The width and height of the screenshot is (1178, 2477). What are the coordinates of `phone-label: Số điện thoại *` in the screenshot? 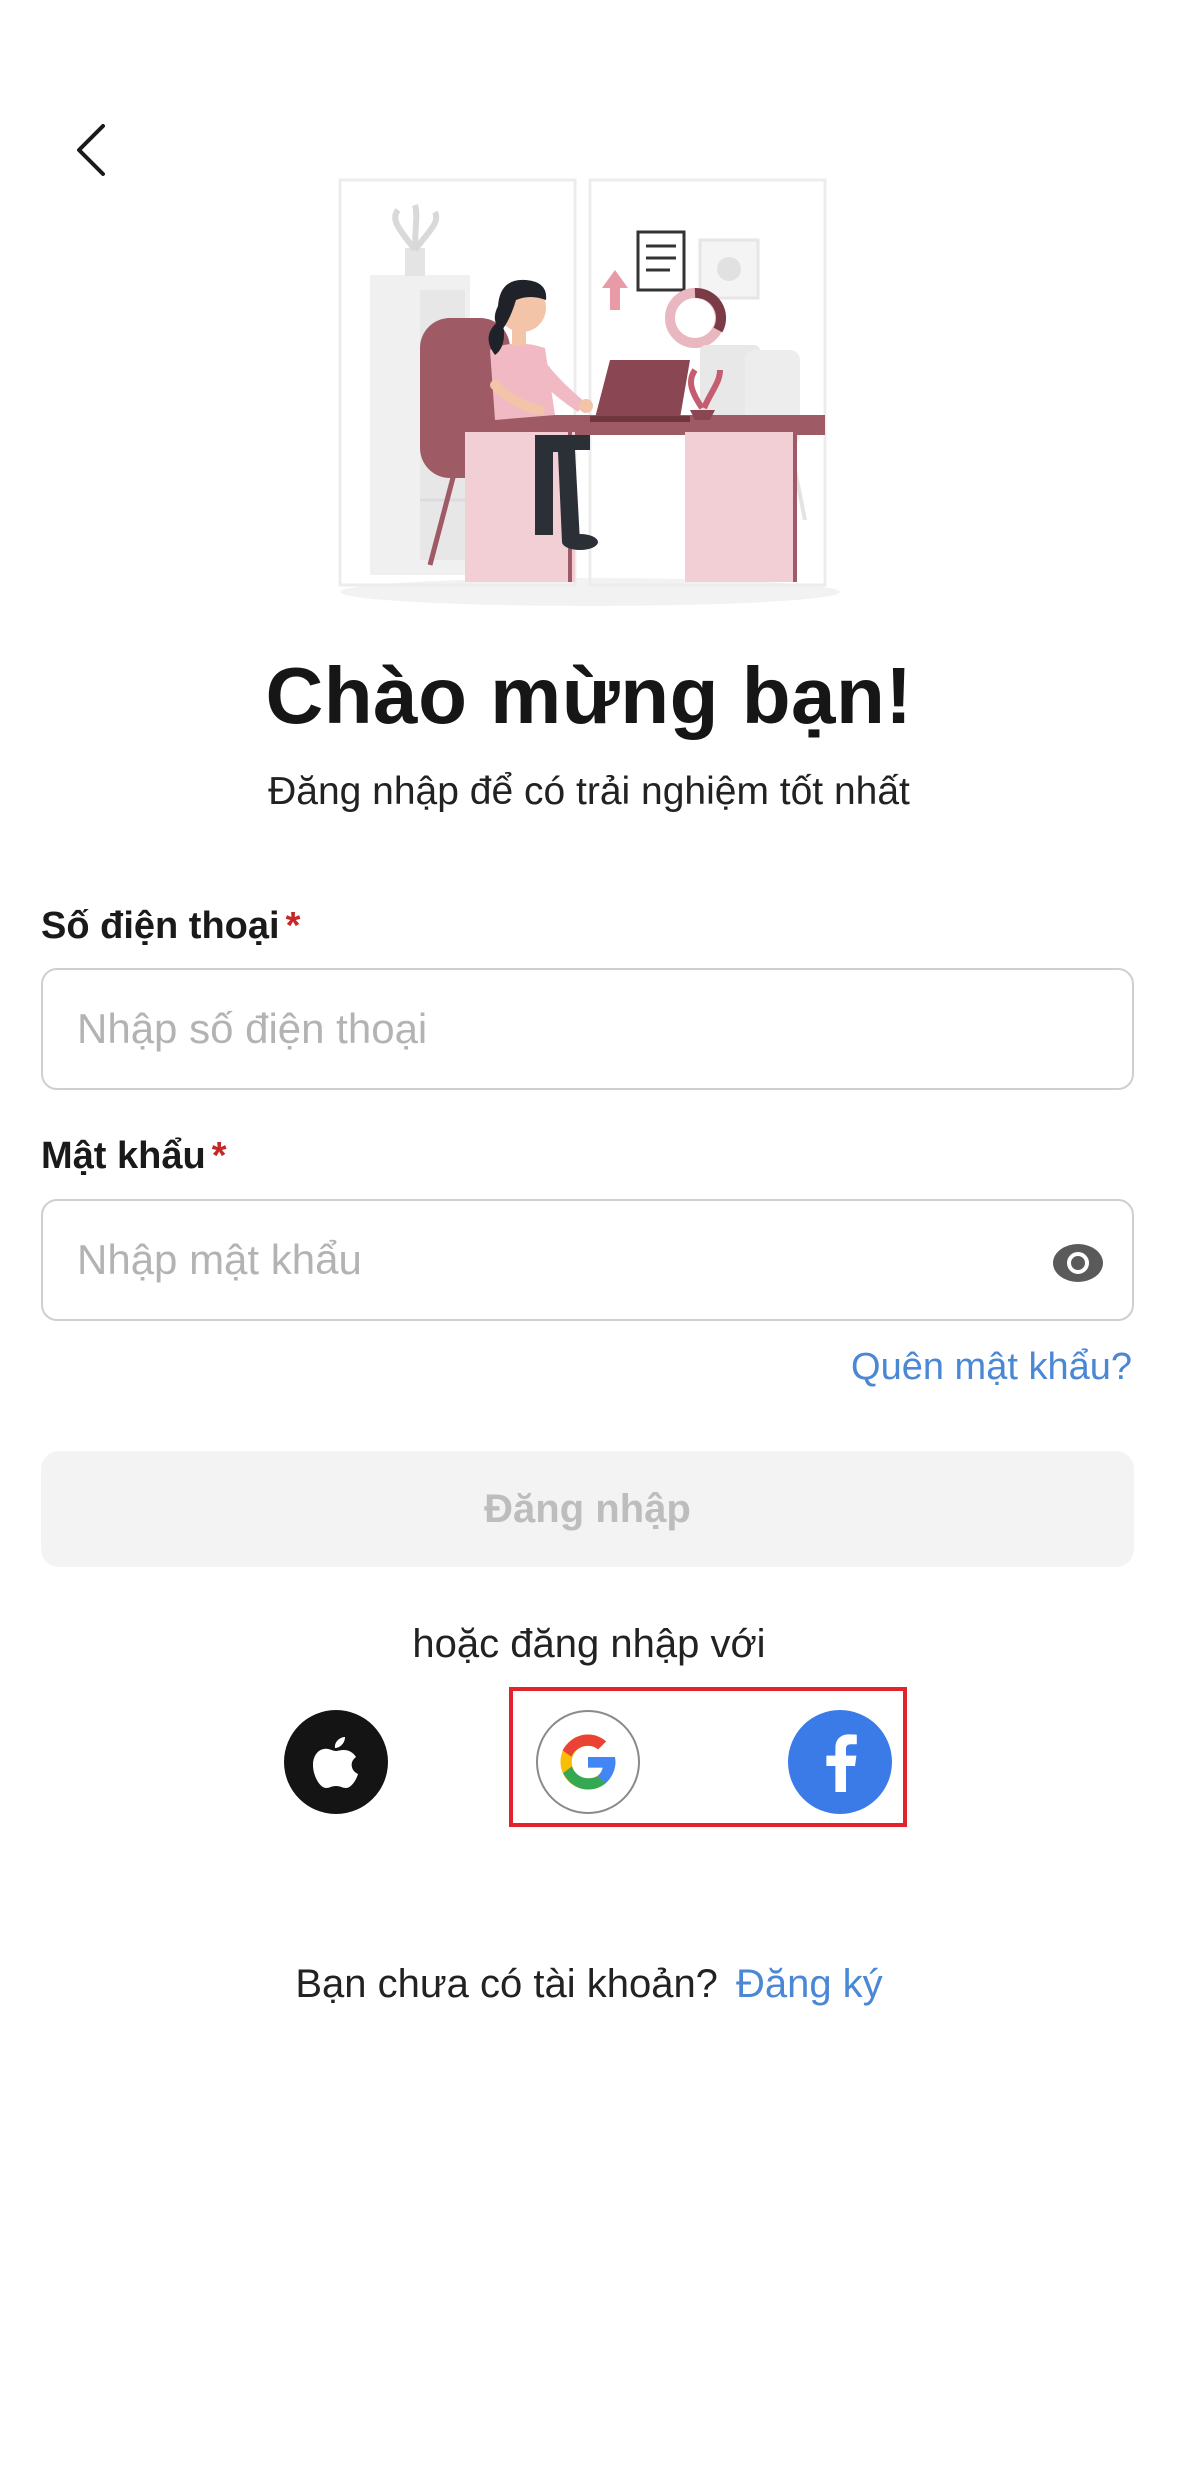 It's located at (170, 926).